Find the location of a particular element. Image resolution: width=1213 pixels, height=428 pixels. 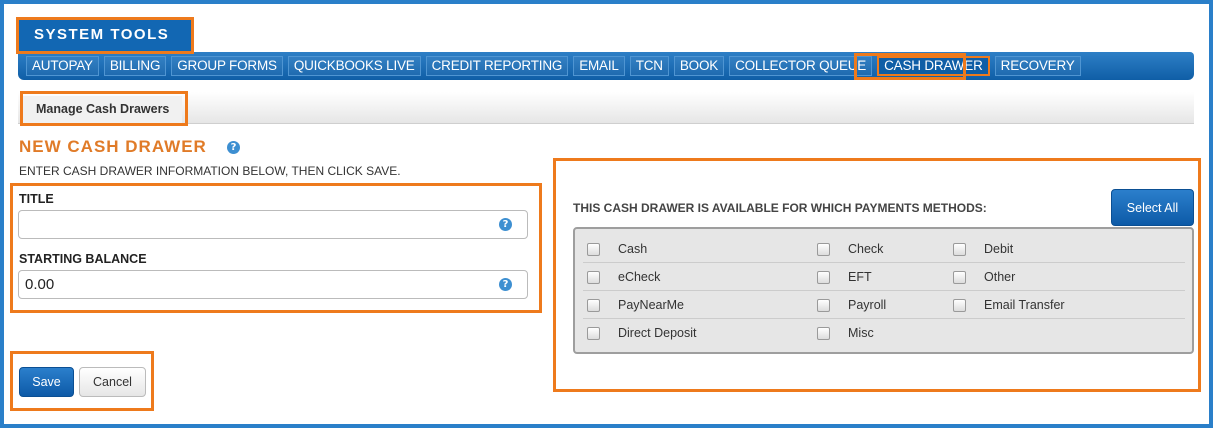

cancel-button: Cancel is located at coordinates (112, 382).